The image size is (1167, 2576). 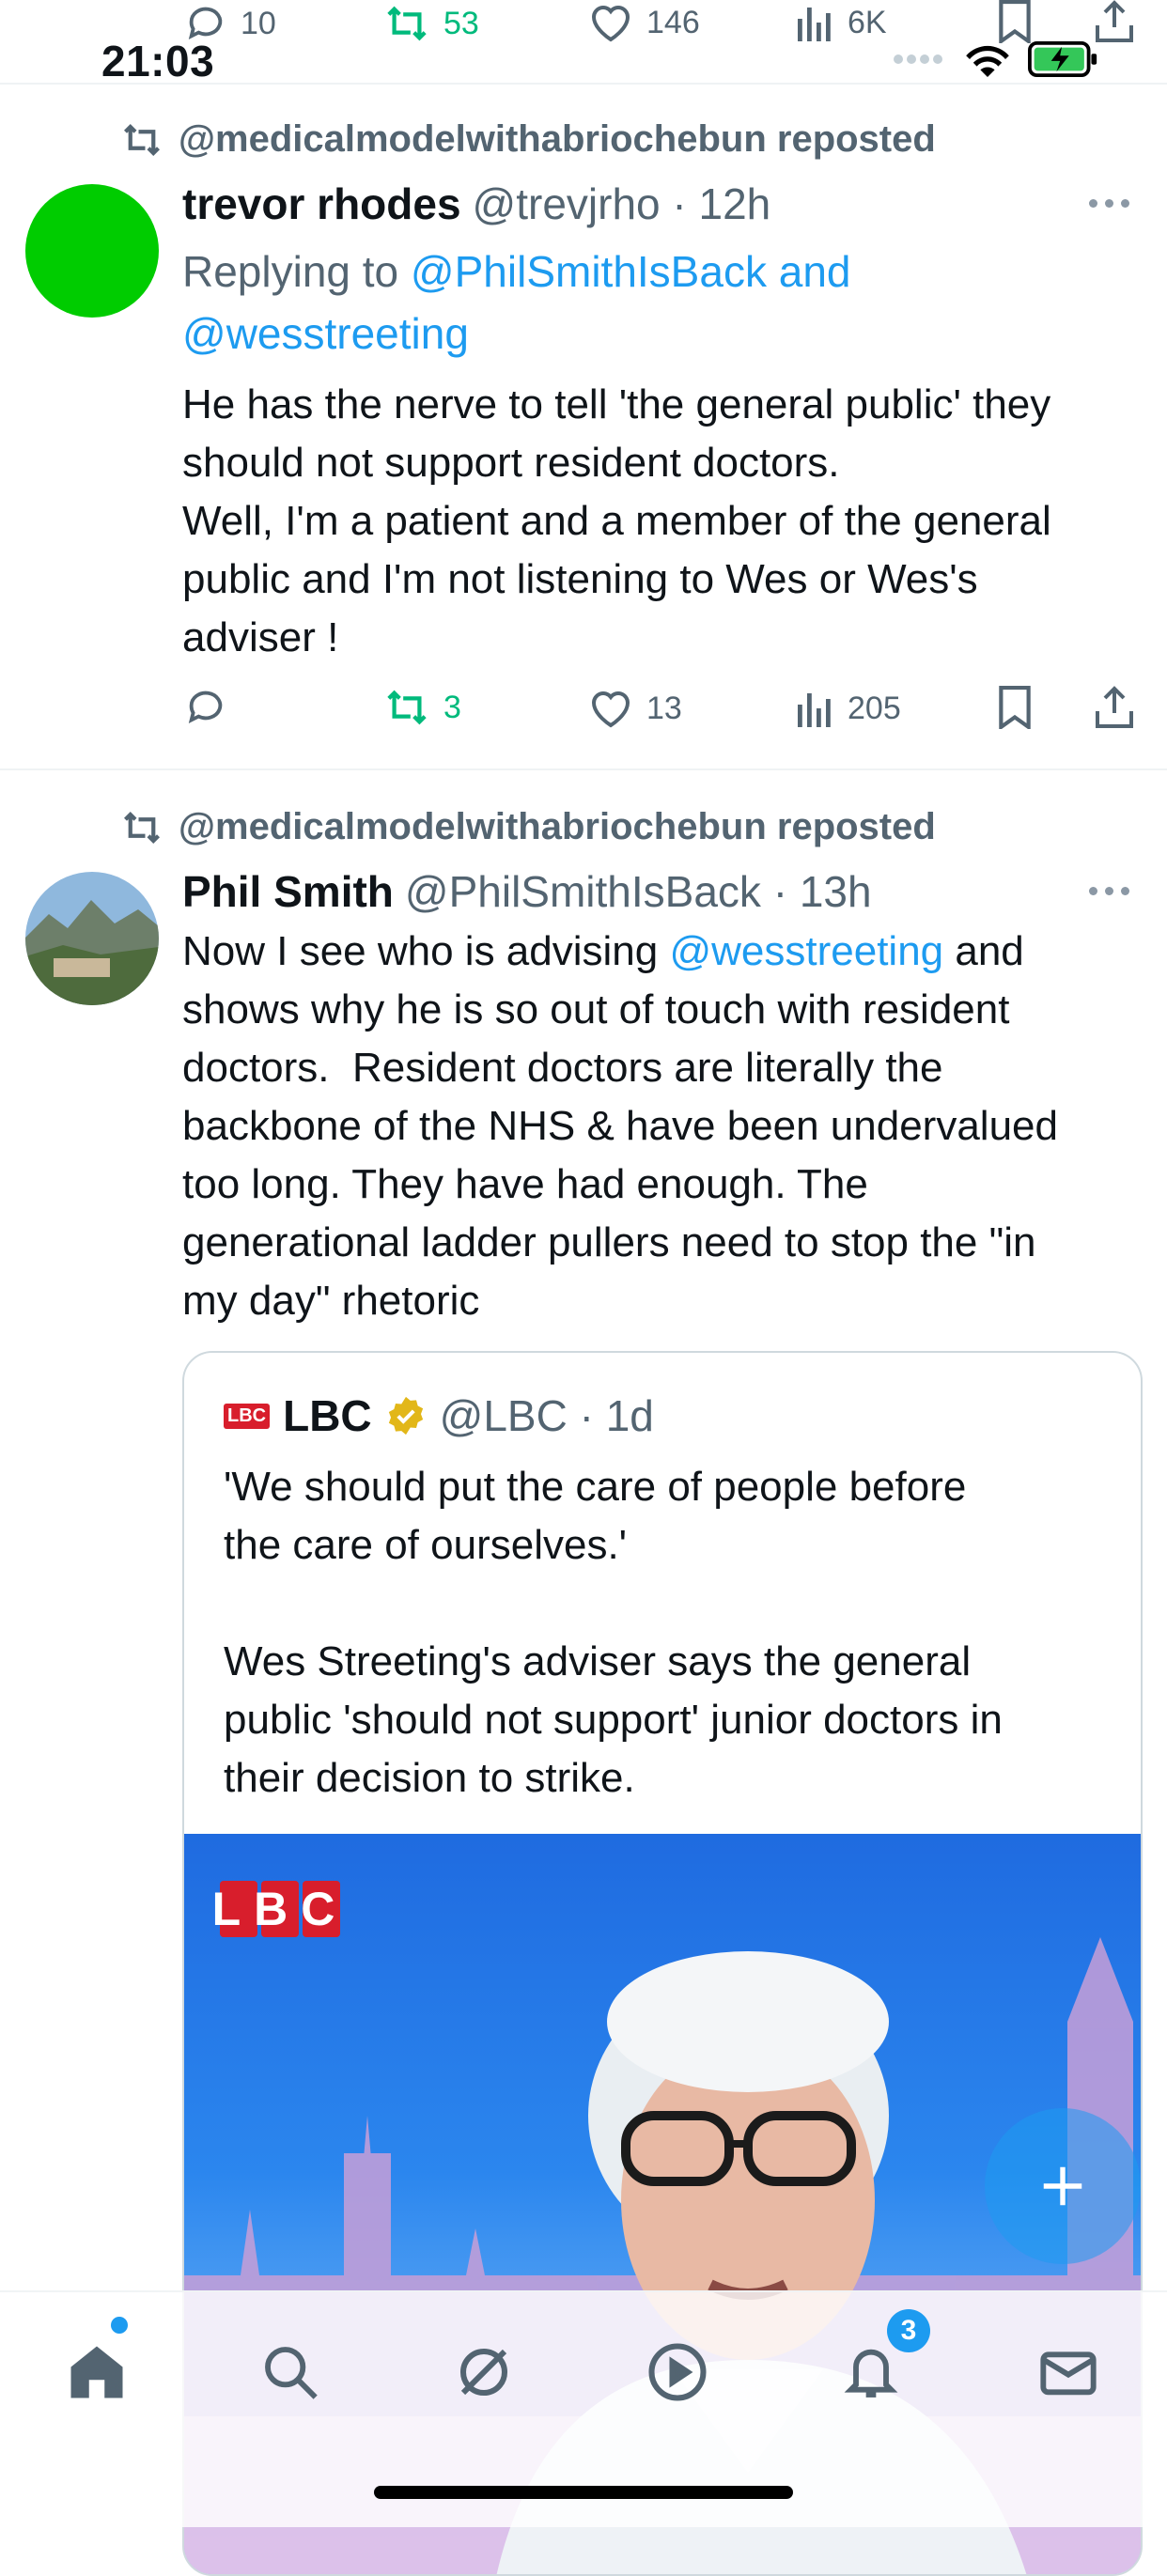 I want to click on tweet-header: Phil Smith @PhilSmithIsBack · 13h, so click(x=527, y=892).